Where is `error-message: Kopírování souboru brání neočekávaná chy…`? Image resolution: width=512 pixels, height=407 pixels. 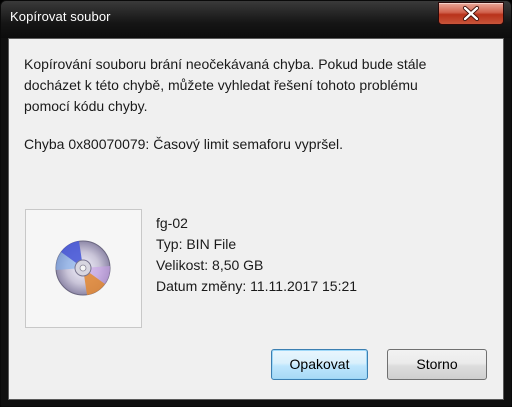 error-message: Kopírování souboru brání neočekávaná chy… is located at coordinates (259, 85).